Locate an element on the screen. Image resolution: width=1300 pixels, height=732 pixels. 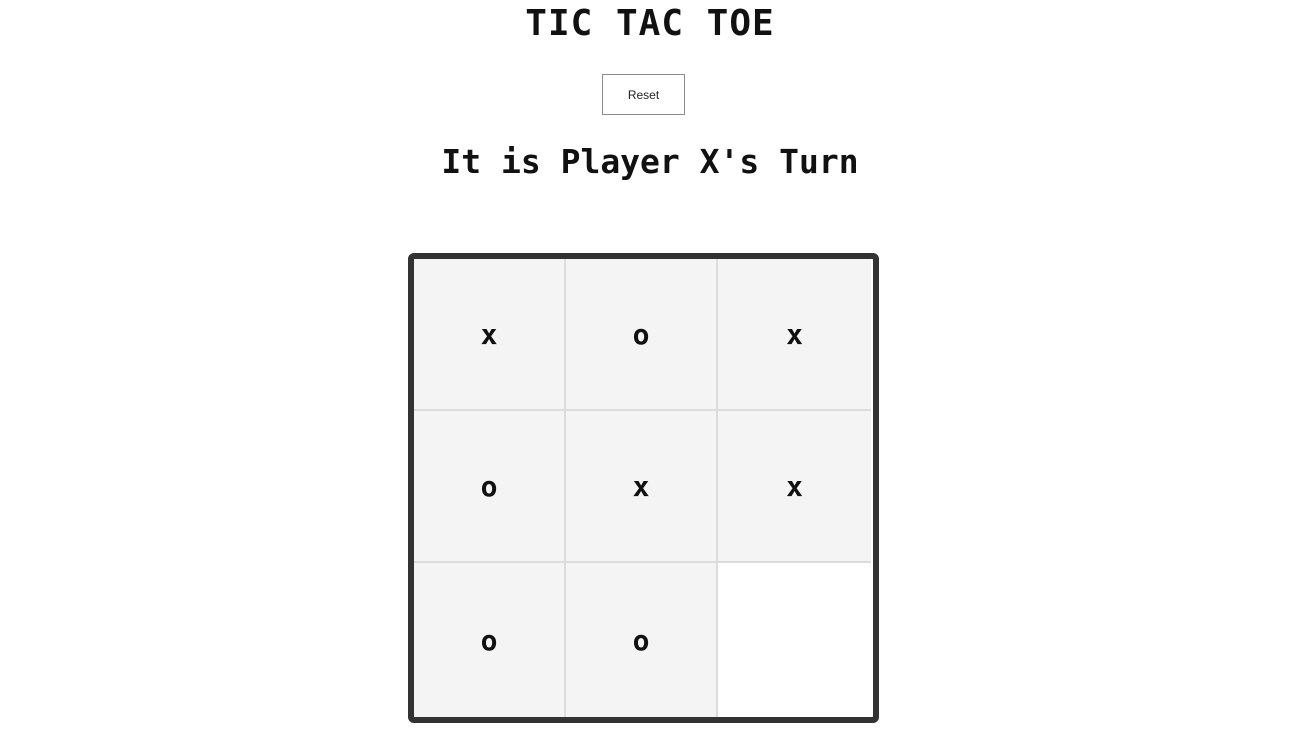
board-cell-2: x is located at coordinates (794, 335).